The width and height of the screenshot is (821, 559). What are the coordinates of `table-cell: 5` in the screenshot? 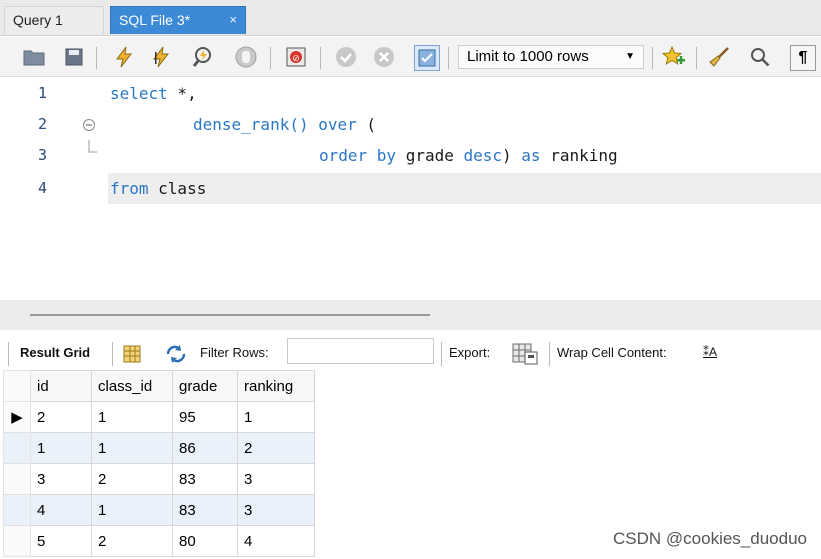 It's located at (61, 541).